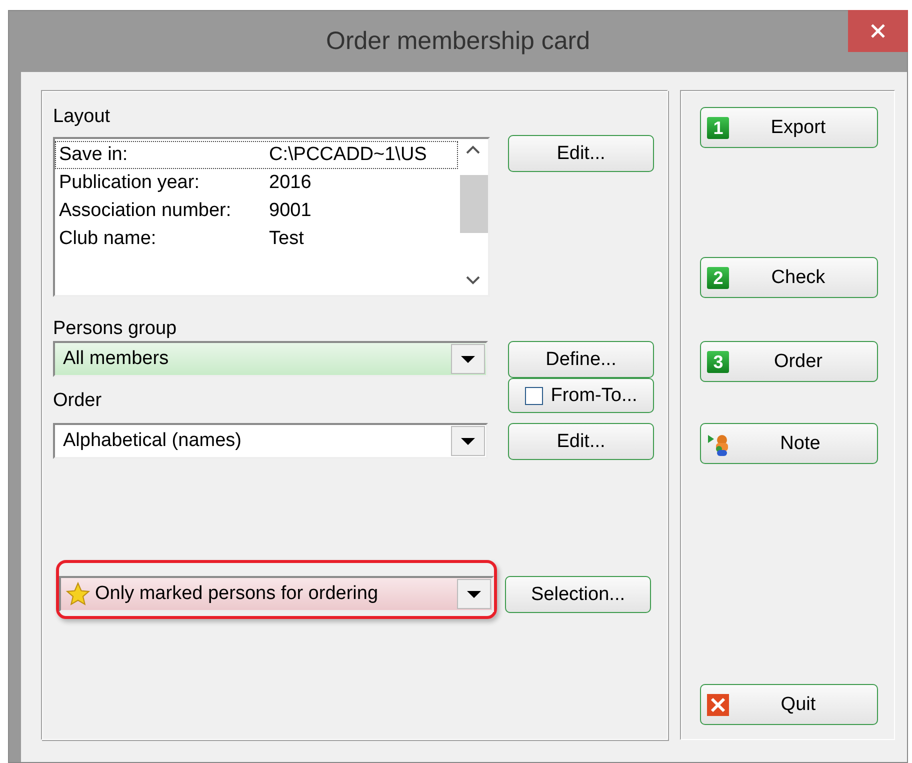  What do you see at coordinates (290, 211) in the screenshot?
I see `row-value: 9001` at bounding box center [290, 211].